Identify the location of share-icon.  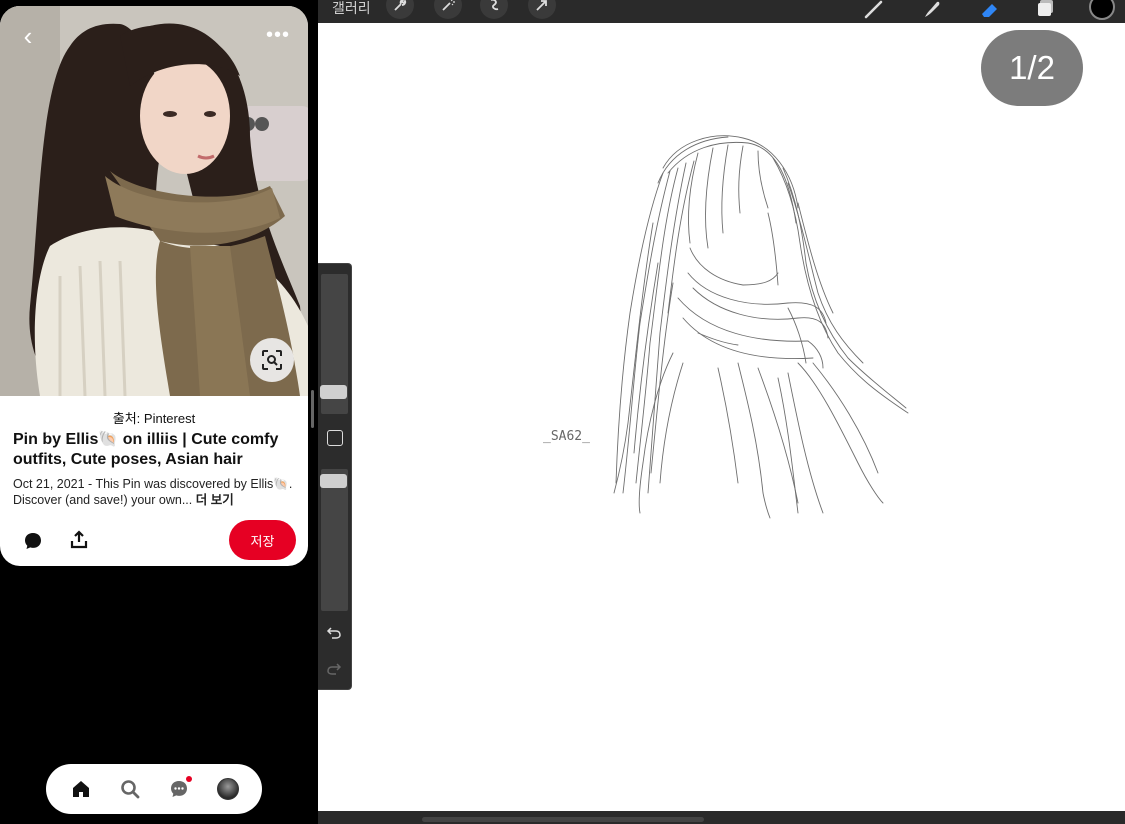
(79, 539).